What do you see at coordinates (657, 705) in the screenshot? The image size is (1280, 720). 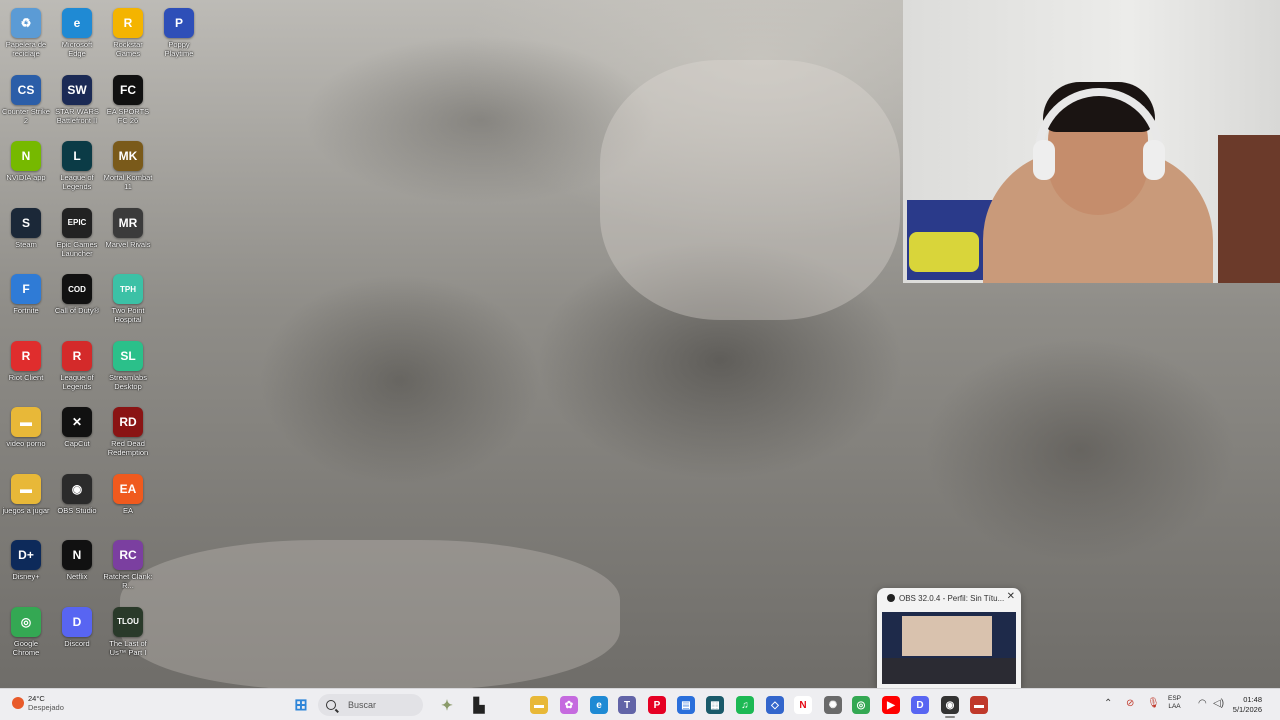 I see `taskbar-pinterest-icon: P` at bounding box center [657, 705].